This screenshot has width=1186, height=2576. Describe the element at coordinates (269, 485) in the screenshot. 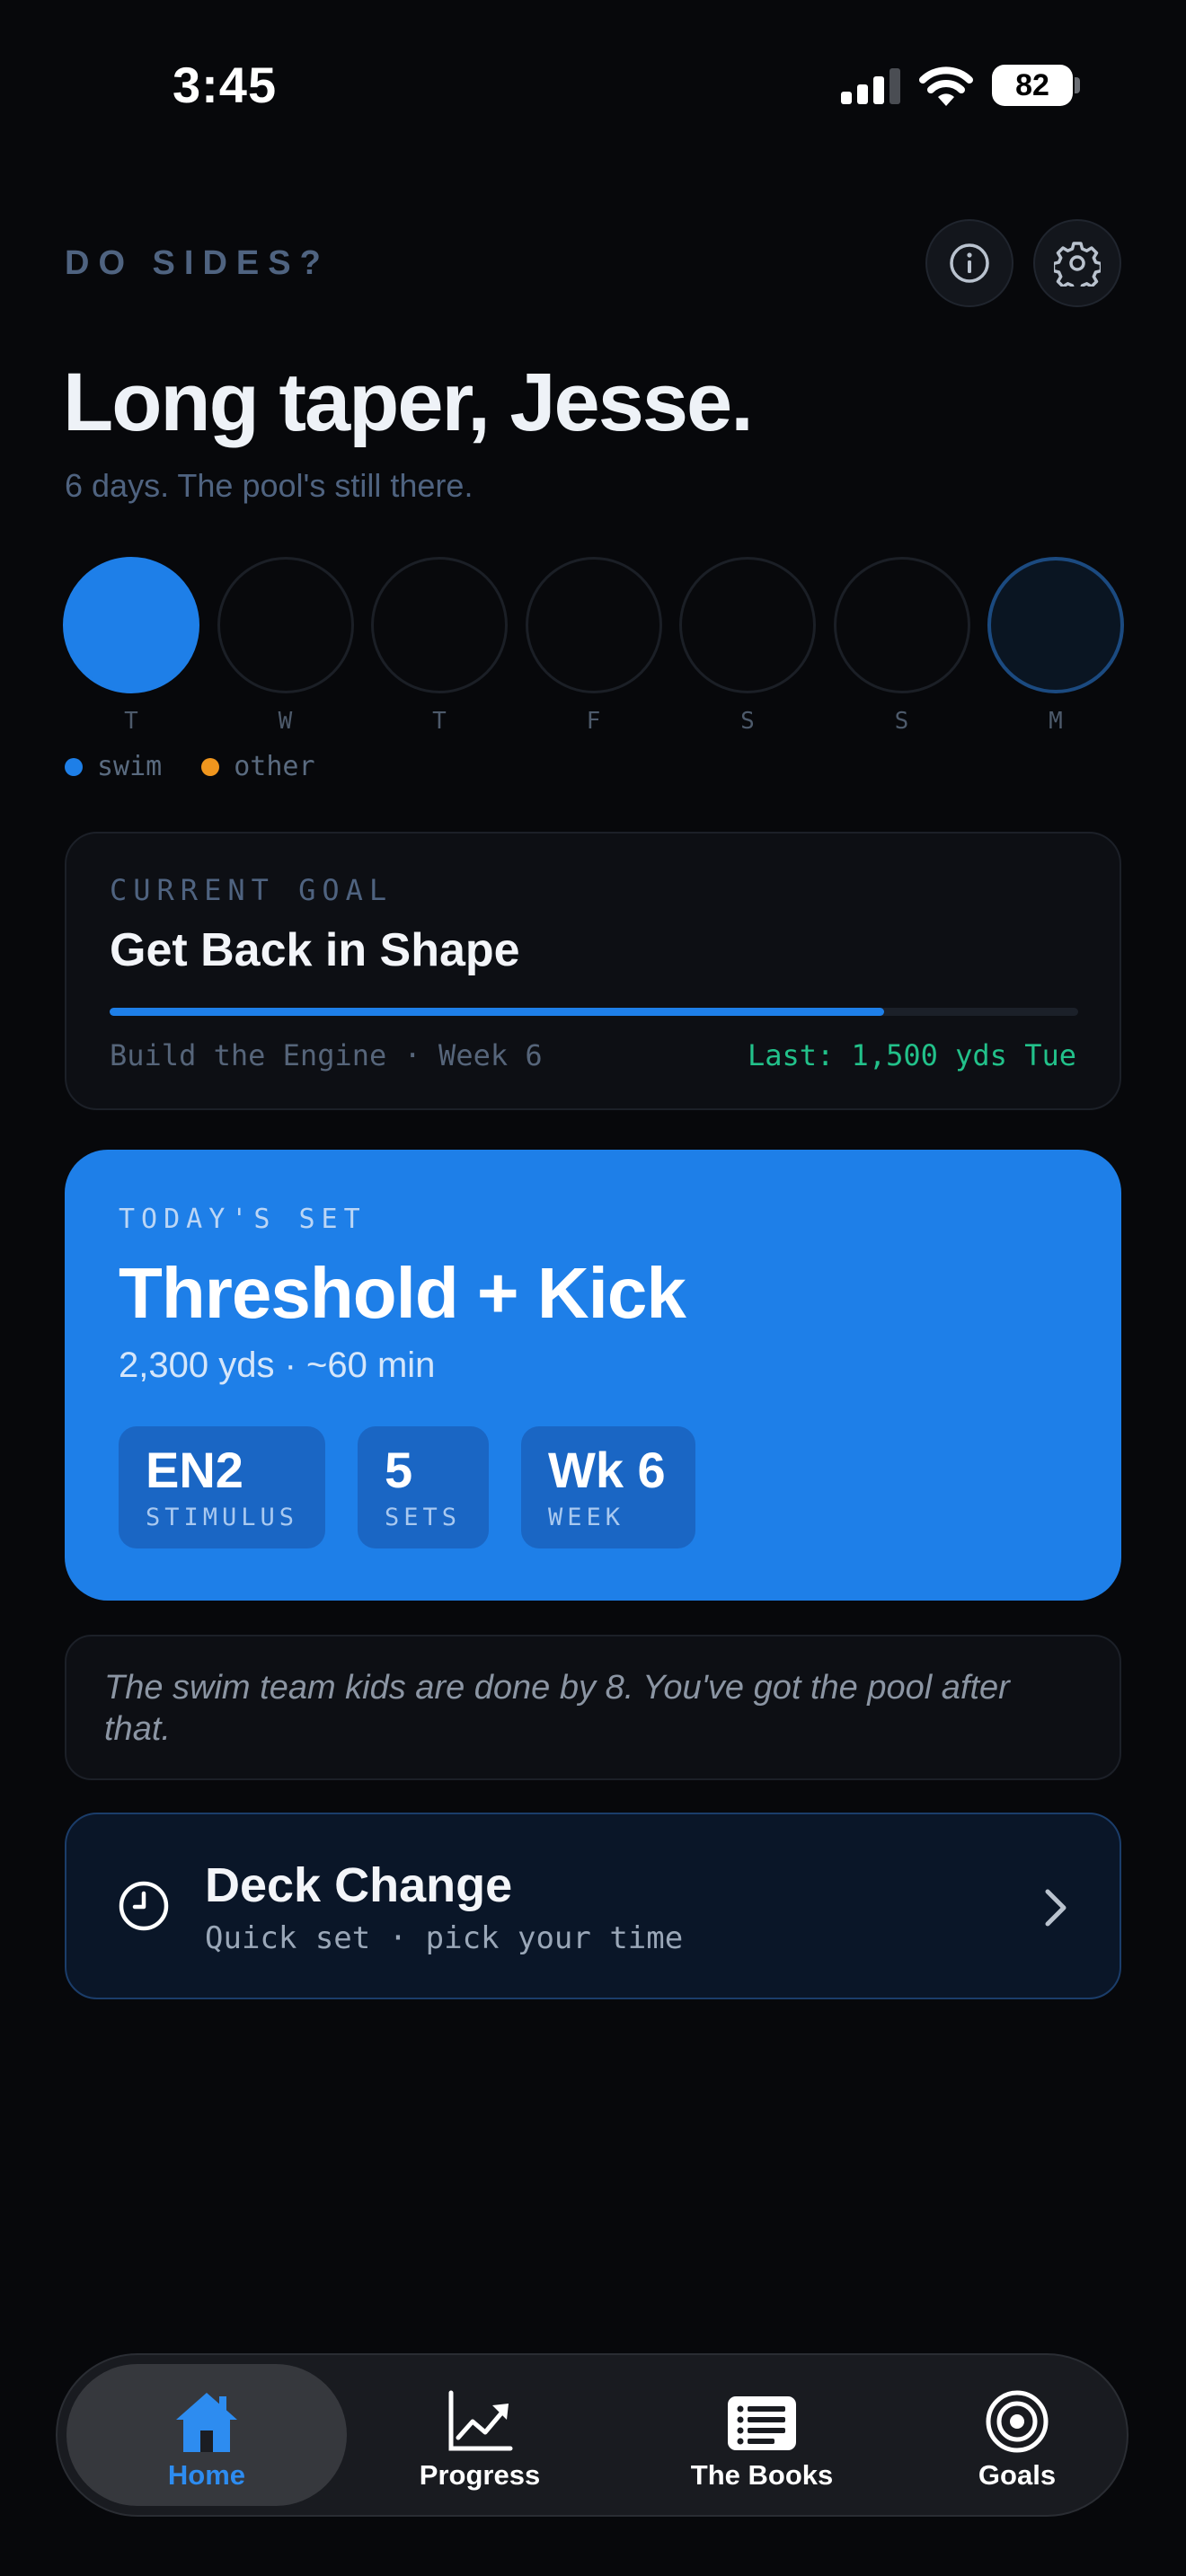

I see `page-subtitle: 6 days. The pool's still there.` at that location.